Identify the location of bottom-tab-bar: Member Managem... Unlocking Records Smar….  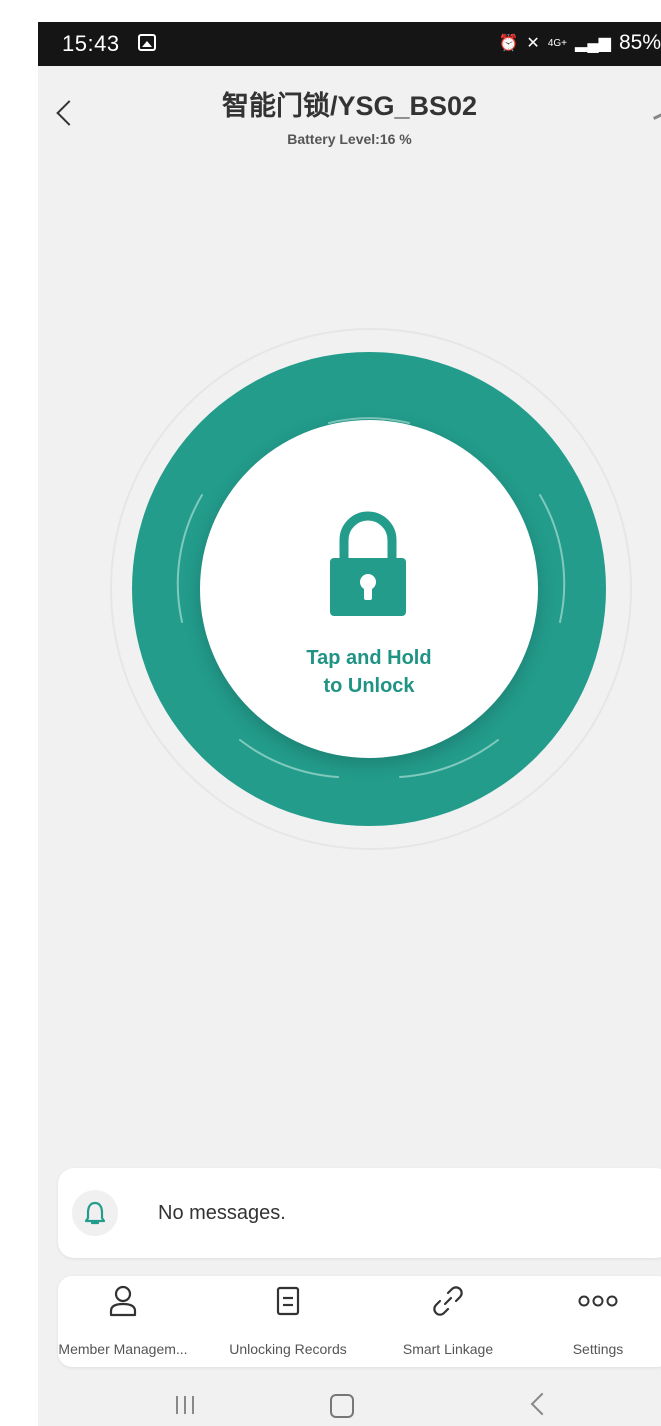
(359, 1321).